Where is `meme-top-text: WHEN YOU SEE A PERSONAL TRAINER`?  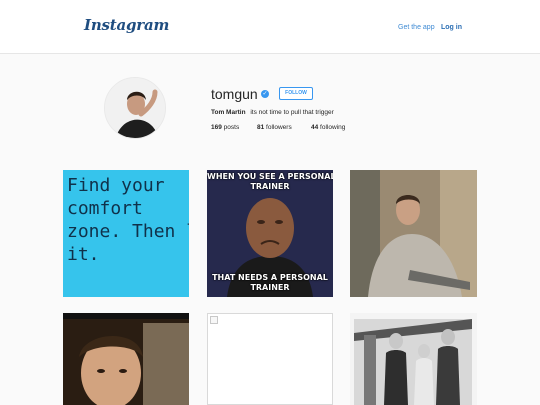 meme-top-text: WHEN YOU SEE A PERSONAL TRAINER is located at coordinates (270, 181).